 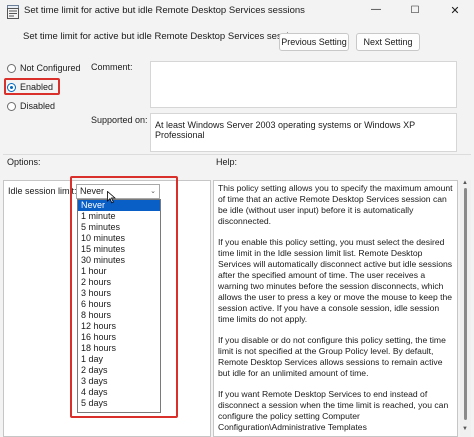 What do you see at coordinates (227, 162) in the screenshot?
I see `help-heading: Help:` at bounding box center [227, 162].